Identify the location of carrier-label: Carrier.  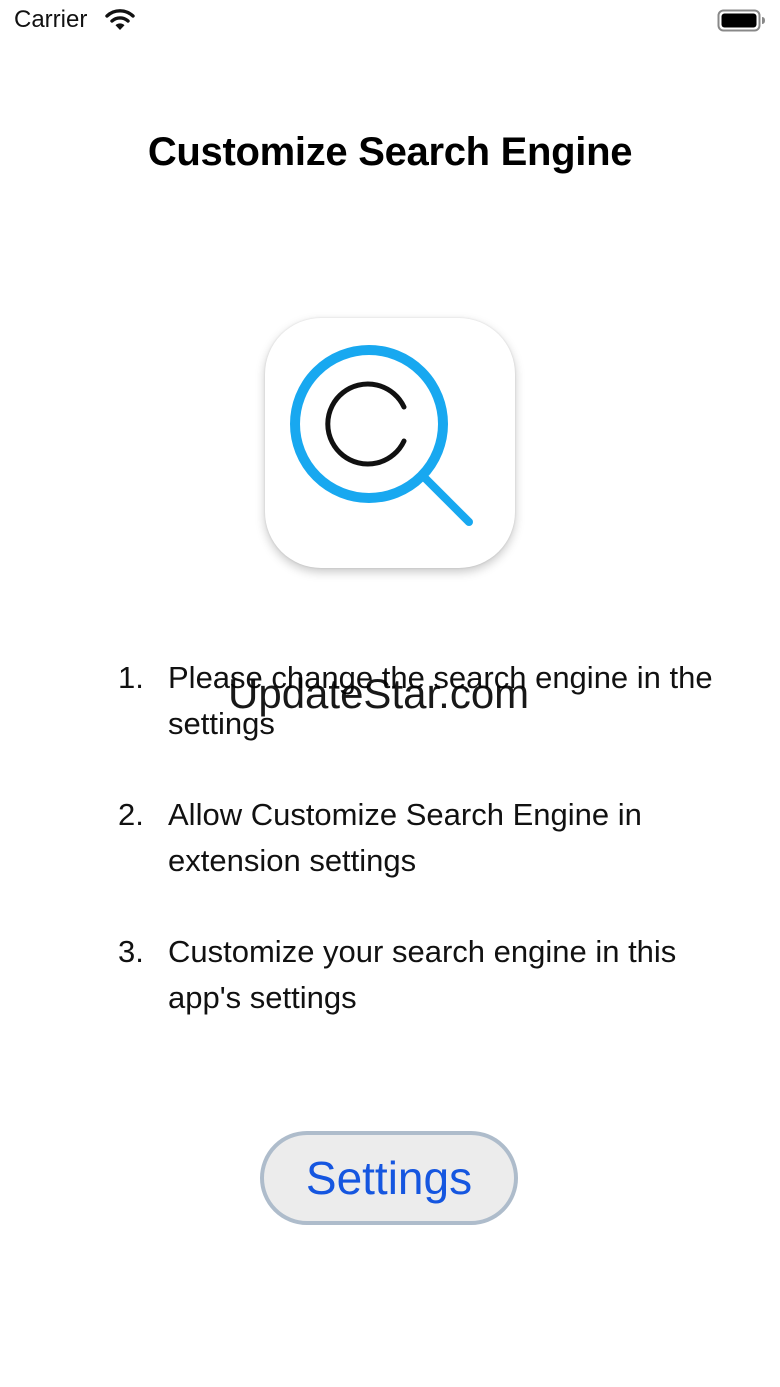
(51, 19).